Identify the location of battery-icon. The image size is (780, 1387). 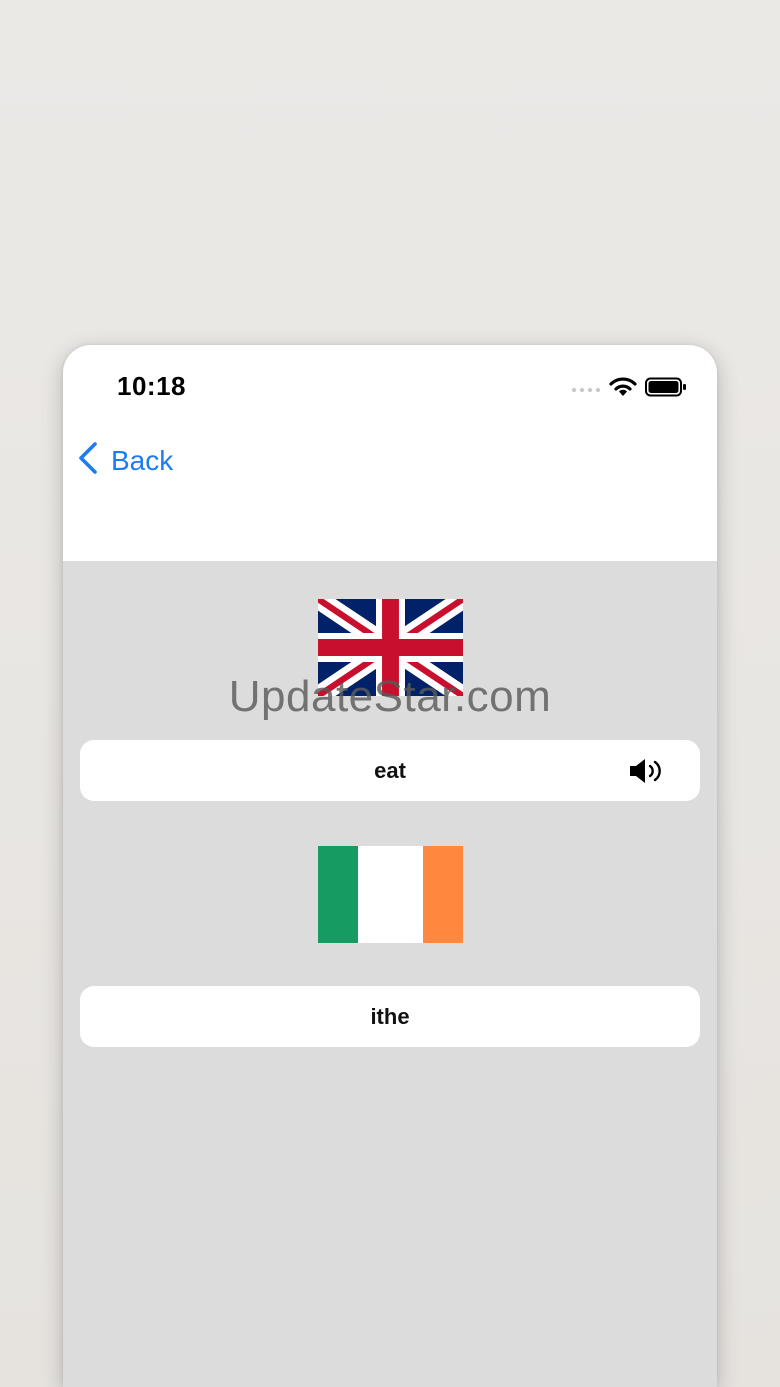
(666, 389).